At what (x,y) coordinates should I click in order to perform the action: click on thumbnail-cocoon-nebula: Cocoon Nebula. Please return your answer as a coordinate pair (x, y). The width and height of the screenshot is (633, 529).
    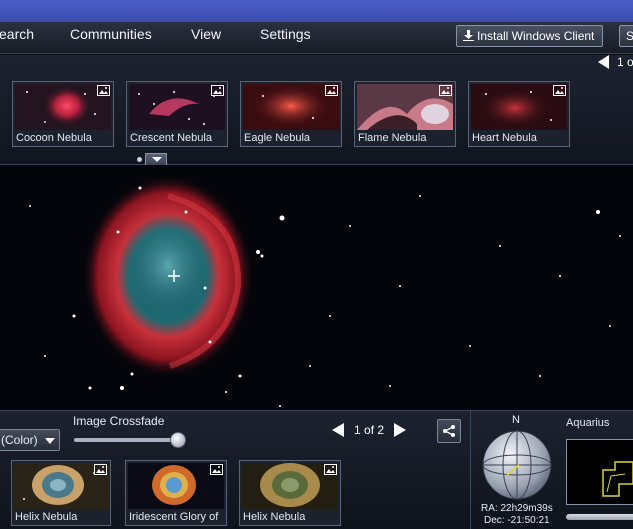
    Looking at the image, I should click on (63, 114).